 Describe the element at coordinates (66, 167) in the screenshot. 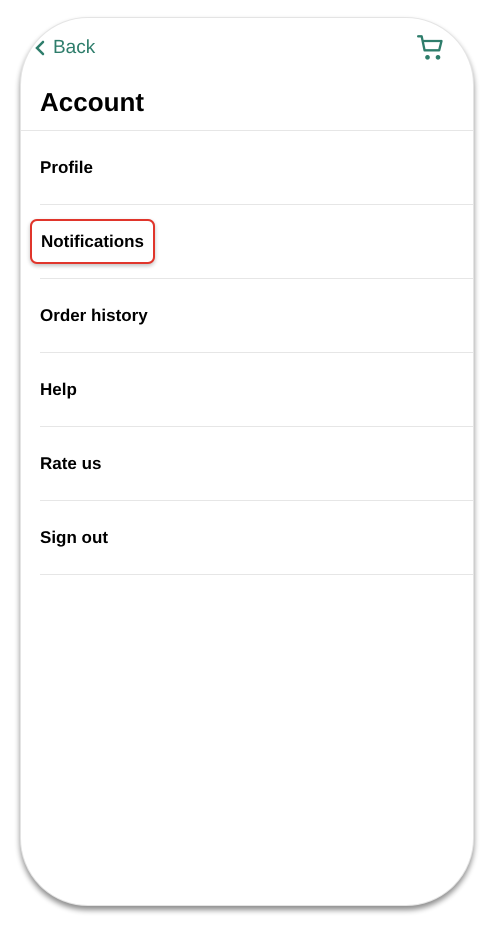

I see `menu-item: Profile` at that location.